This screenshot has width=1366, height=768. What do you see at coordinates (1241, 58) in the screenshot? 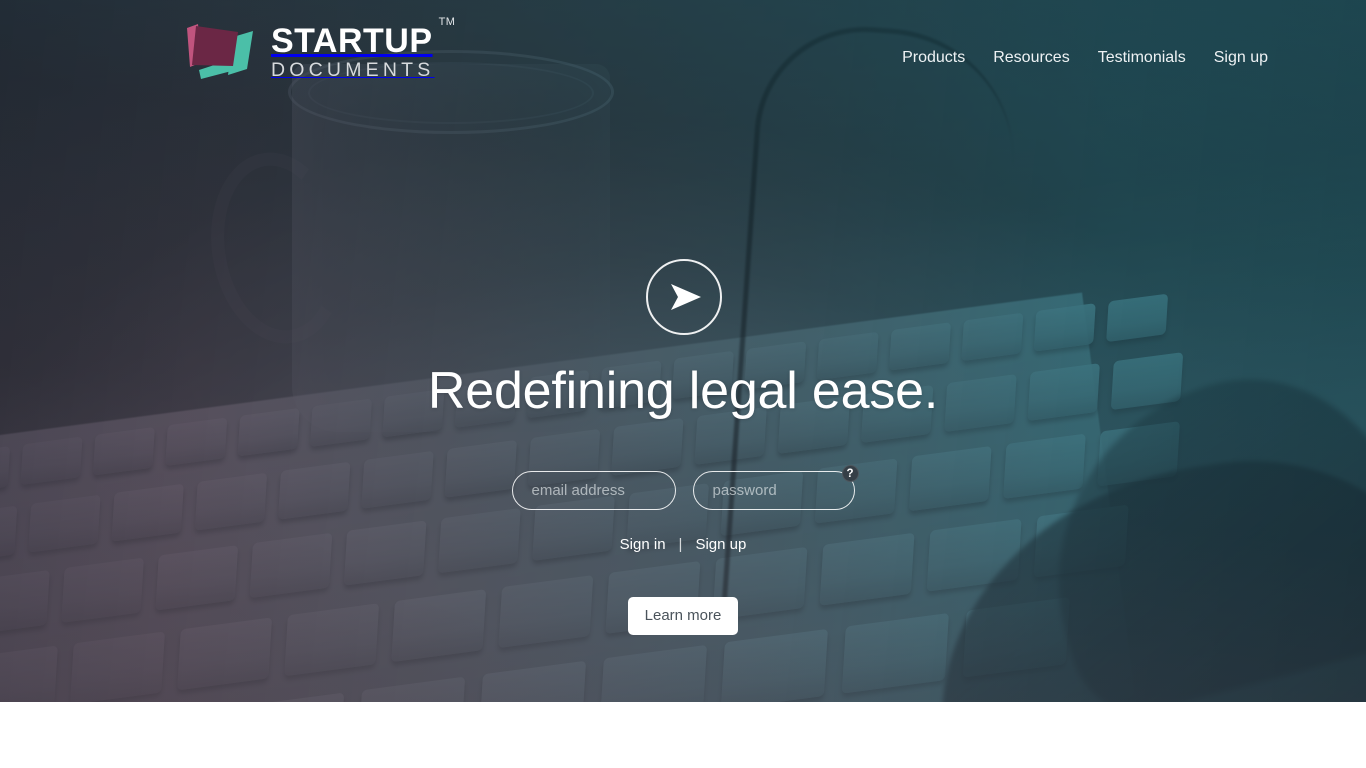
I see `nav-item-sign-up: Sign up` at bounding box center [1241, 58].